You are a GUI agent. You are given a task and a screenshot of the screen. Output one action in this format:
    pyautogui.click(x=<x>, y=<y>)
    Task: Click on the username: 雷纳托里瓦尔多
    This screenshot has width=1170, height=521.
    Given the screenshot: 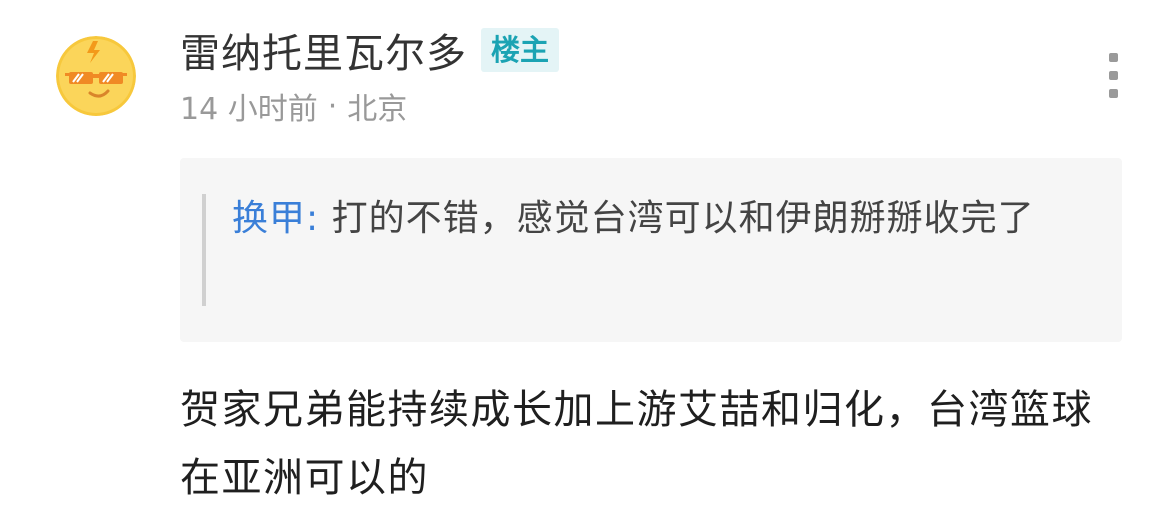 What is the action you would take?
    pyautogui.click(x=323, y=50)
    